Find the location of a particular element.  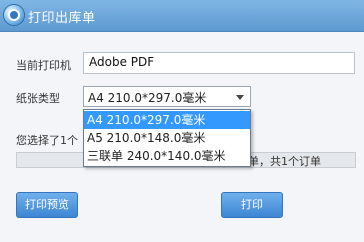

paper-option-a5: A5 210.0*148.0毫米 is located at coordinates (167, 138).